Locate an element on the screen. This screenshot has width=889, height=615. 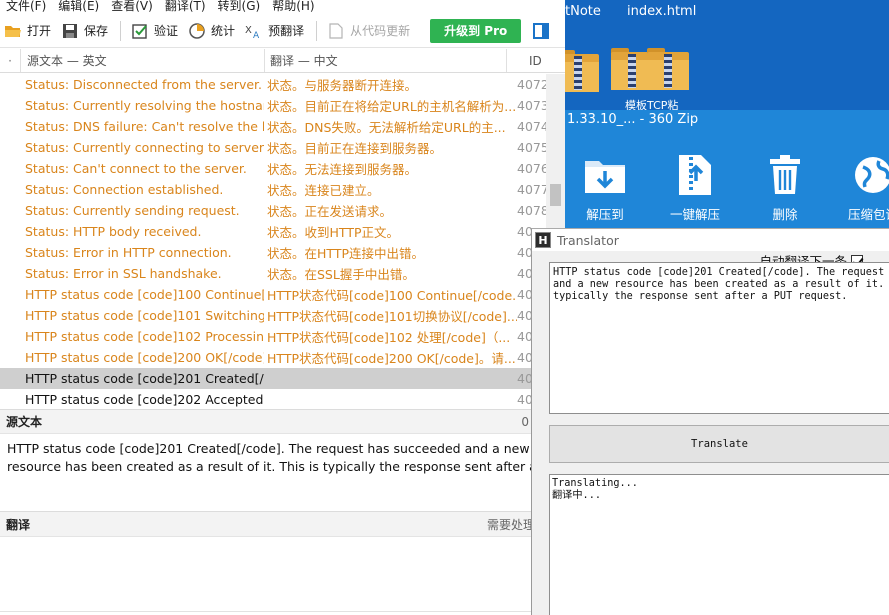
archive-language-button: 压缩包语 is located at coordinates (861, 187).